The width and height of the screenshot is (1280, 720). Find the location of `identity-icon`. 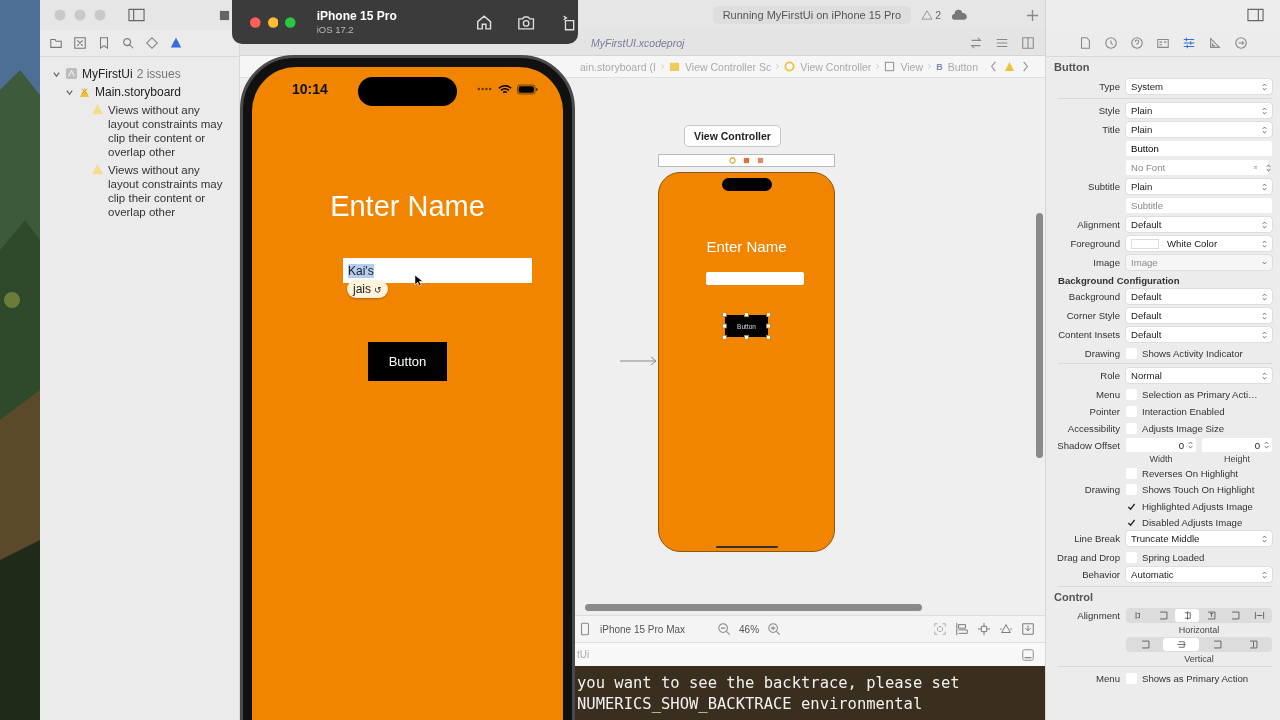

identity-icon is located at coordinates (1163, 43).